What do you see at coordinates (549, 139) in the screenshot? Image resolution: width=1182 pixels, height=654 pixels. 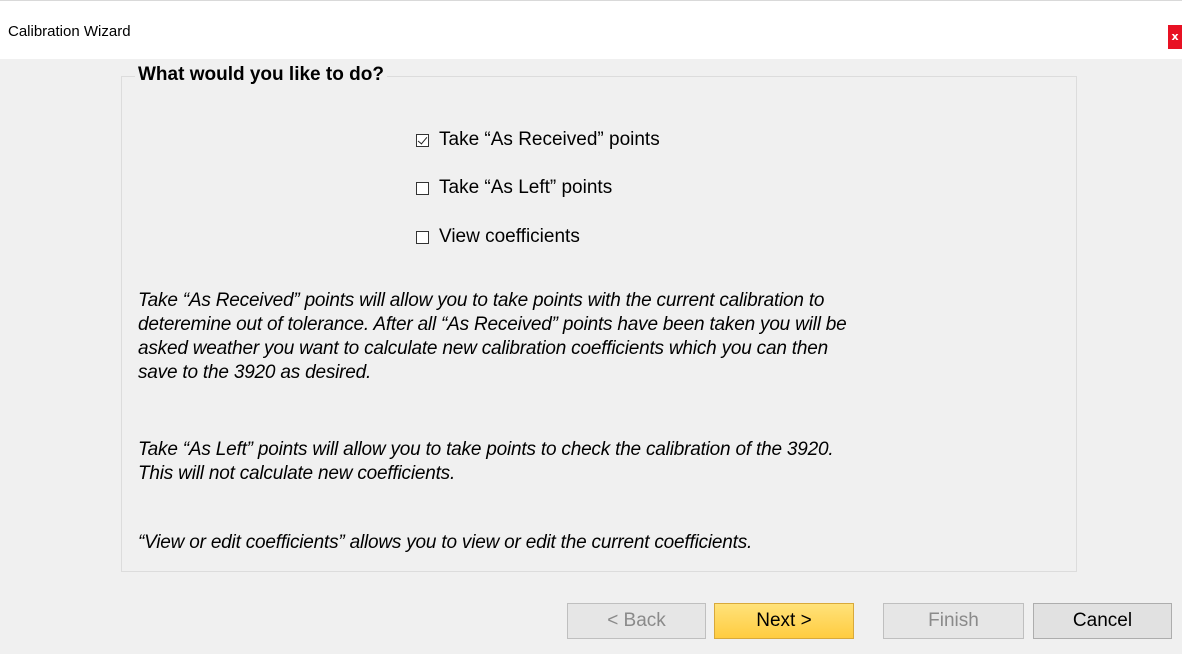 I see `as-received-label: Take “As Received” points` at bounding box center [549, 139].